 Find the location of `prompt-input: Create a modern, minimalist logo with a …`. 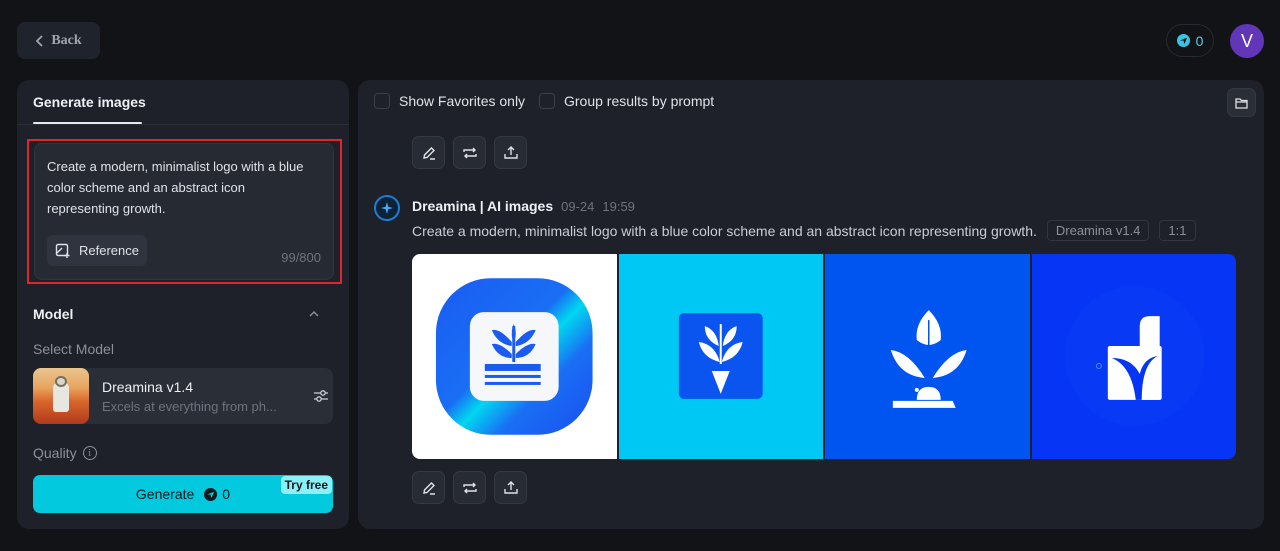

prompt-input: Create a modern, minimalist logo with a … is located at coordinates (184, 211).